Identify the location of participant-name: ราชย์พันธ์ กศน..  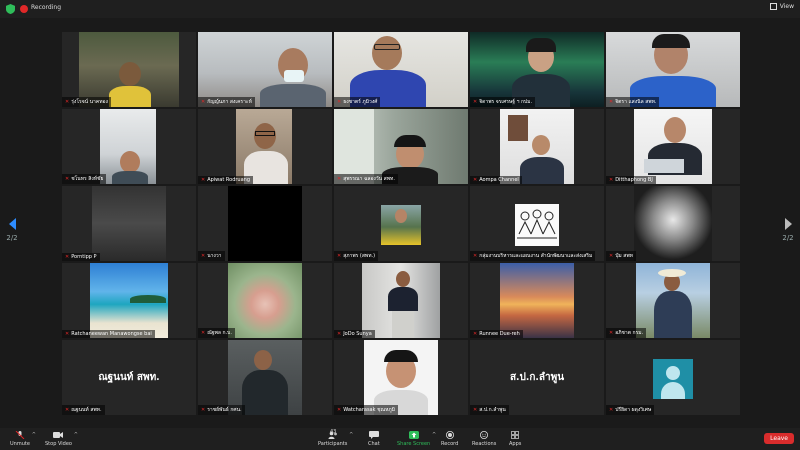
(224, 410).